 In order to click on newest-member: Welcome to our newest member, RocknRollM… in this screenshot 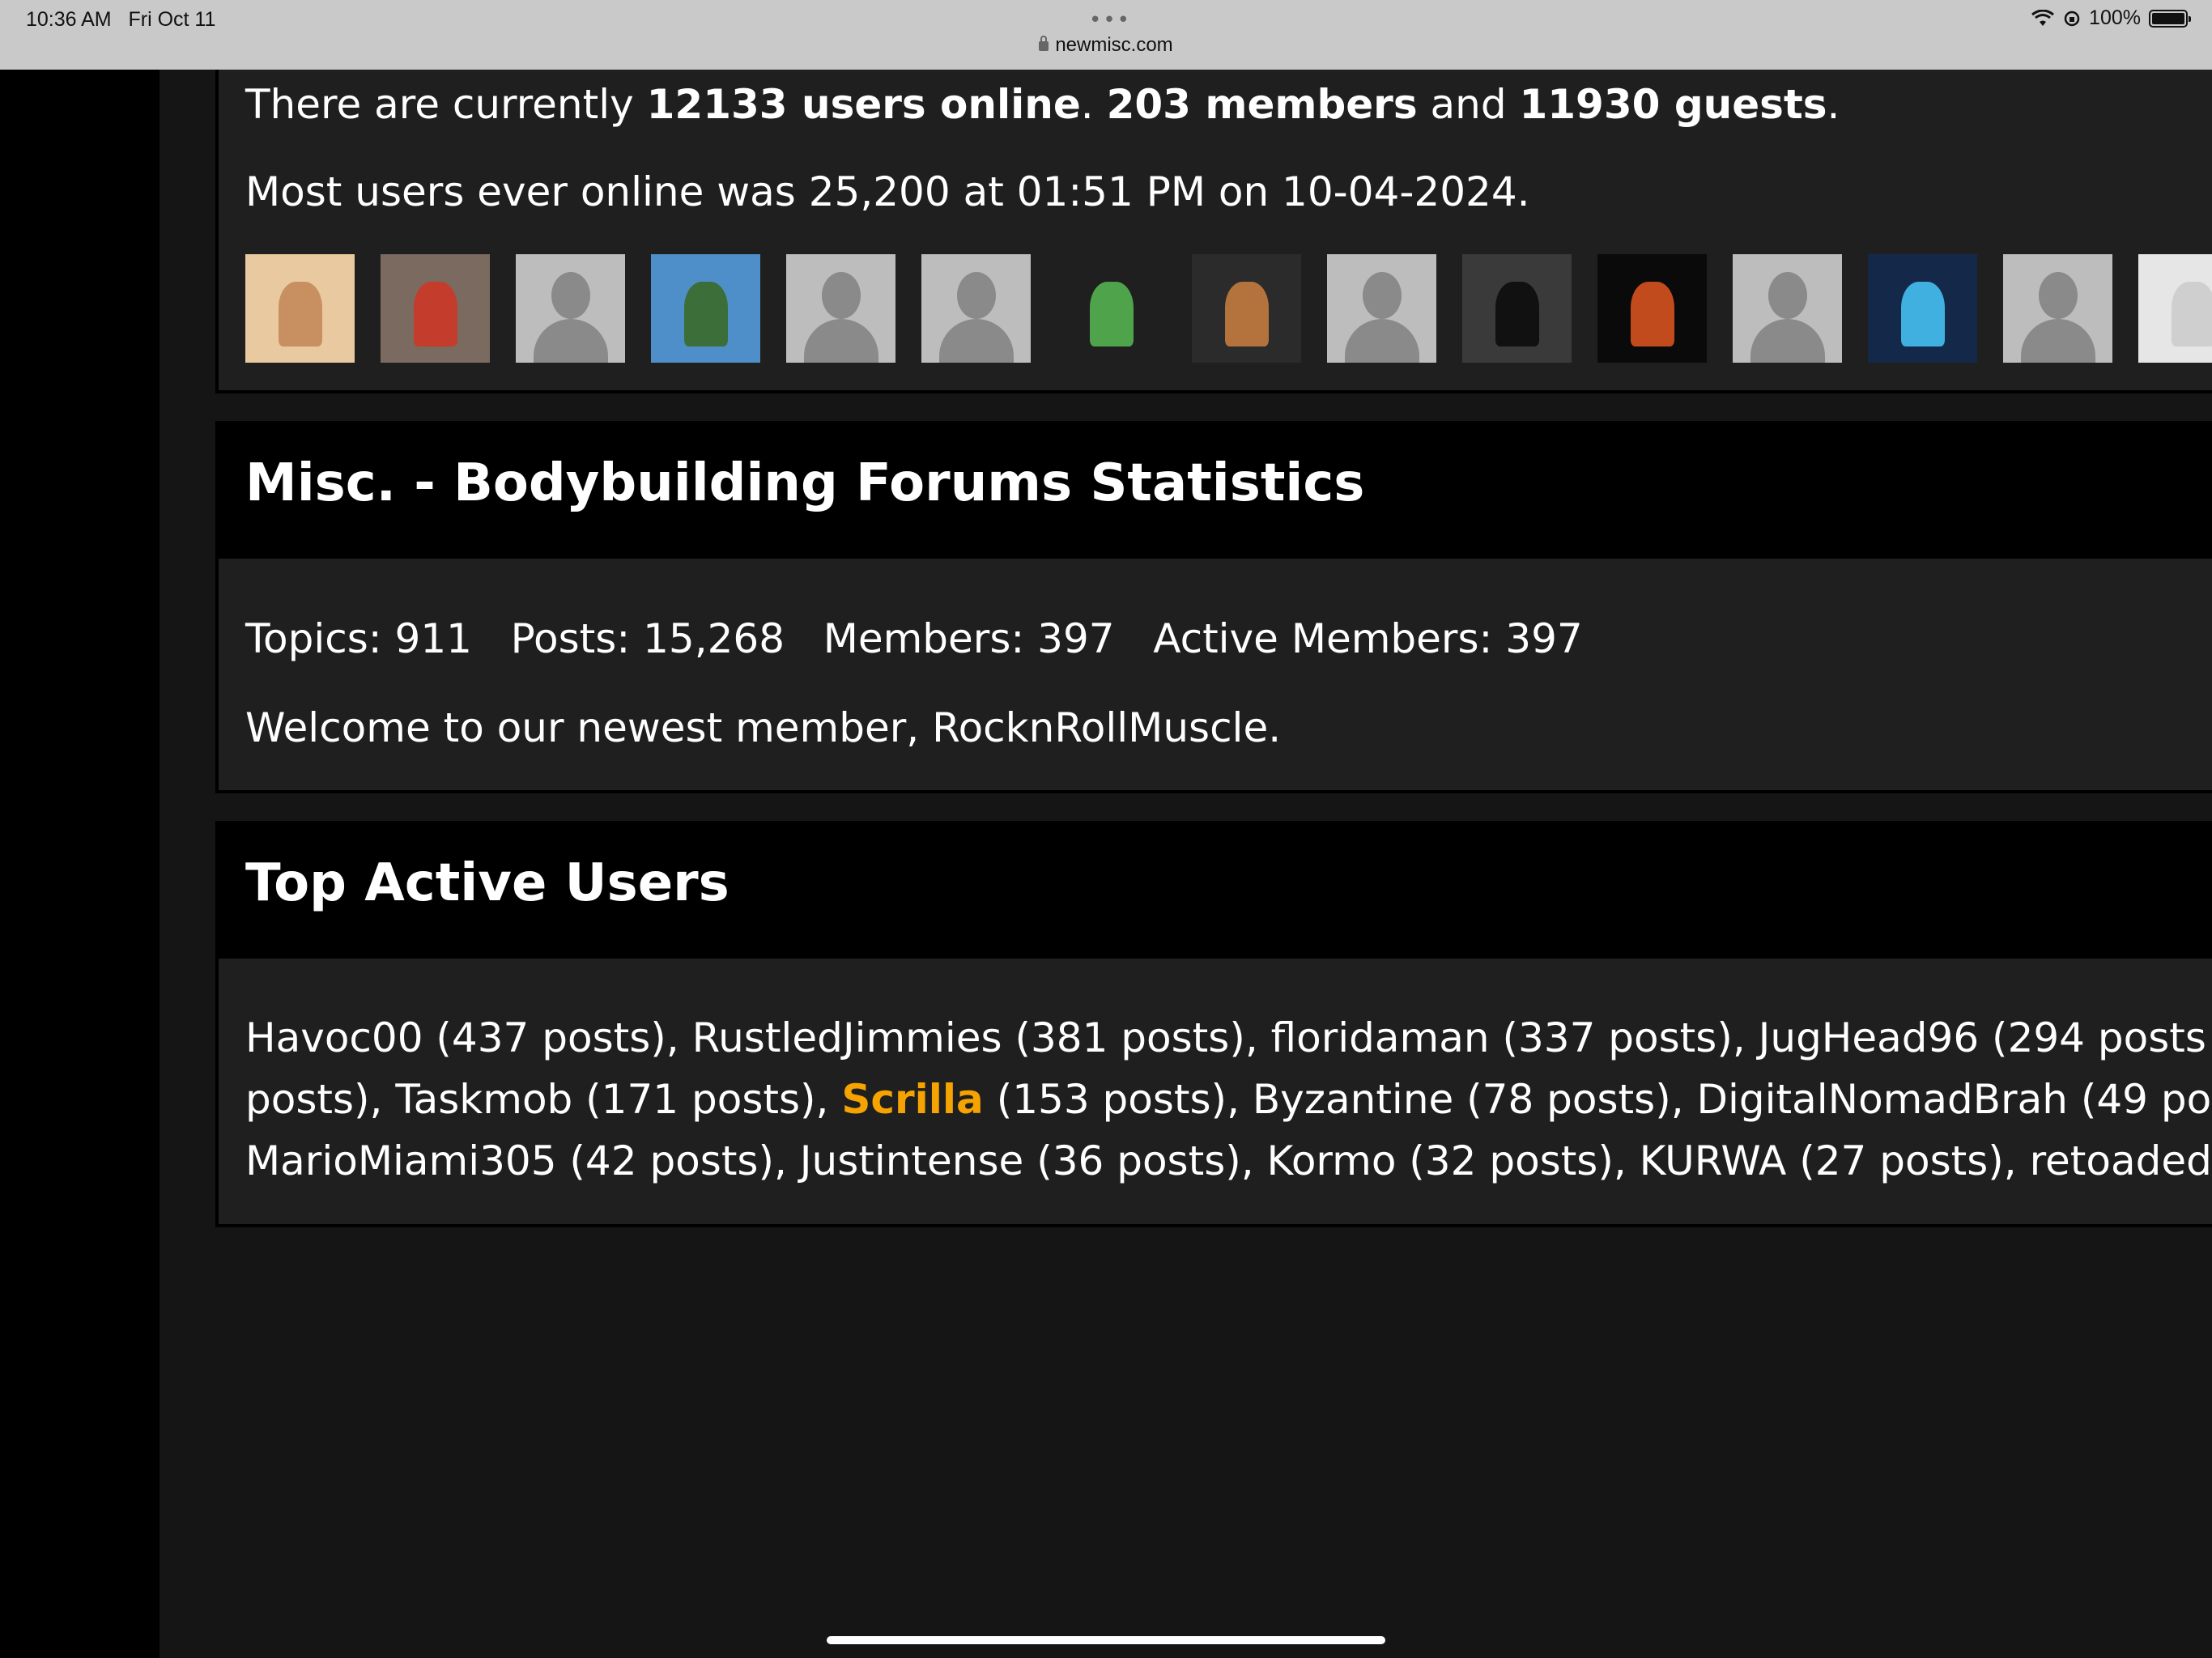, I will do `click(763, 727)`.